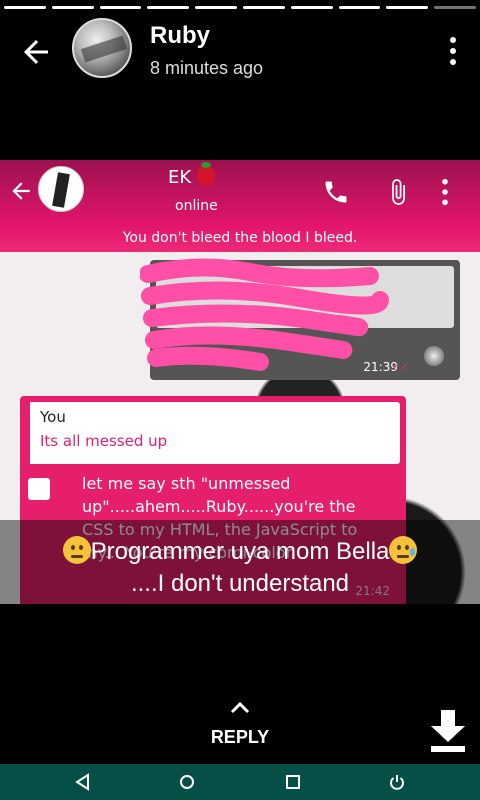 This screenshot has height=800, width=480. Describe the element at coordinates (240, 782) in the screenshot. I see `system-nav-bar` at that location.